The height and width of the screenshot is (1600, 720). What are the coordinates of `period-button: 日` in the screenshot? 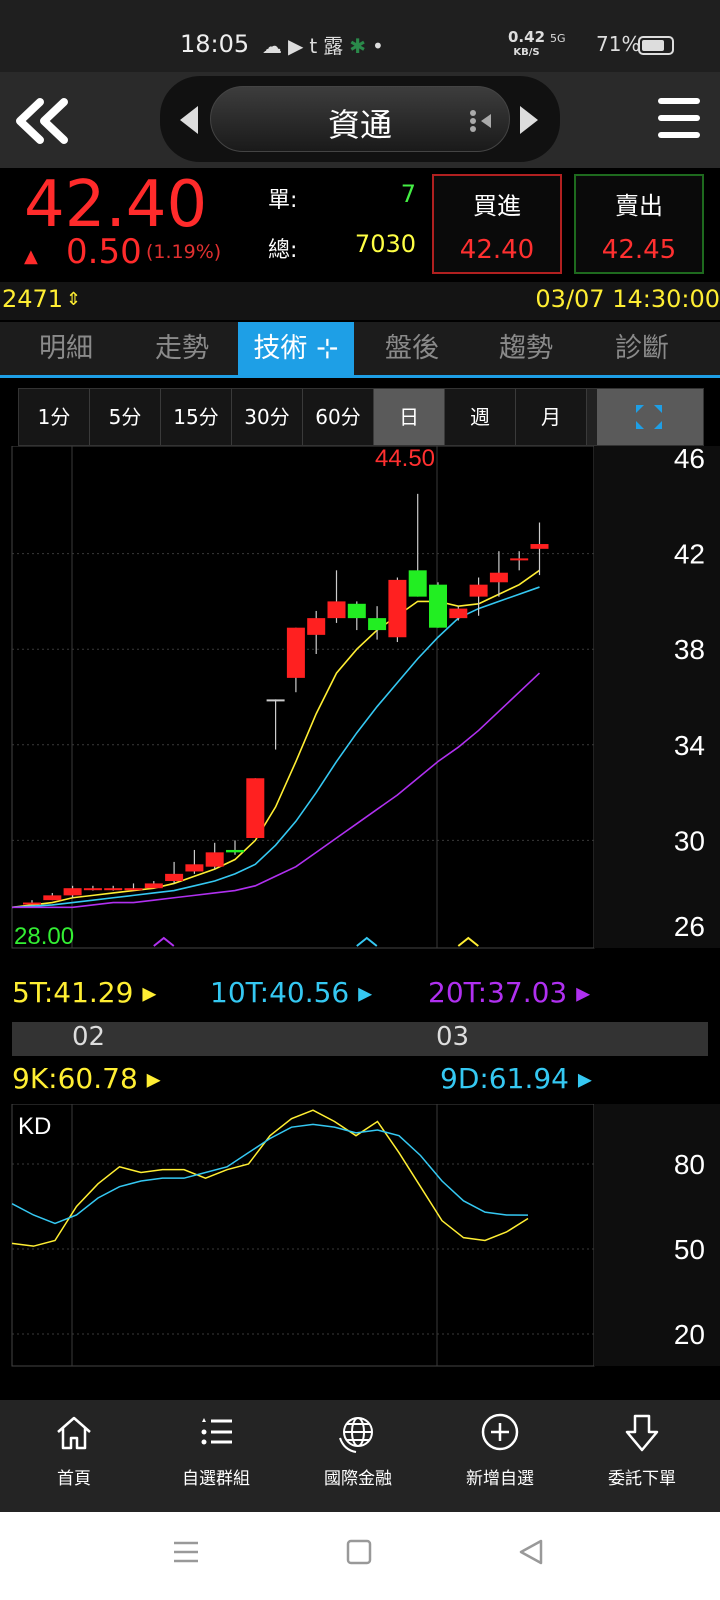 It's located at (409, 417).